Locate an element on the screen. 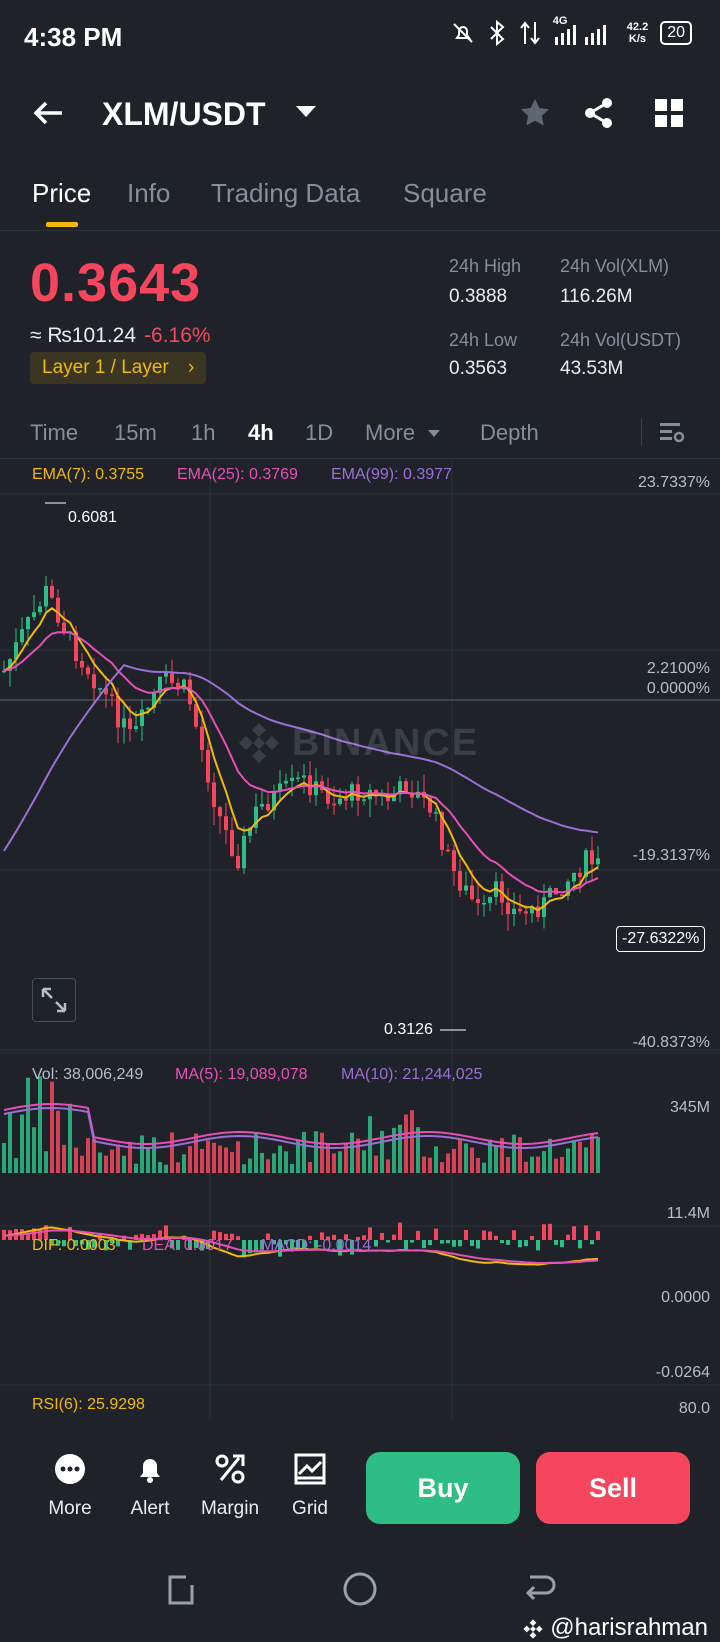  battery-icon: 20 is located at coordinates (676, 33).